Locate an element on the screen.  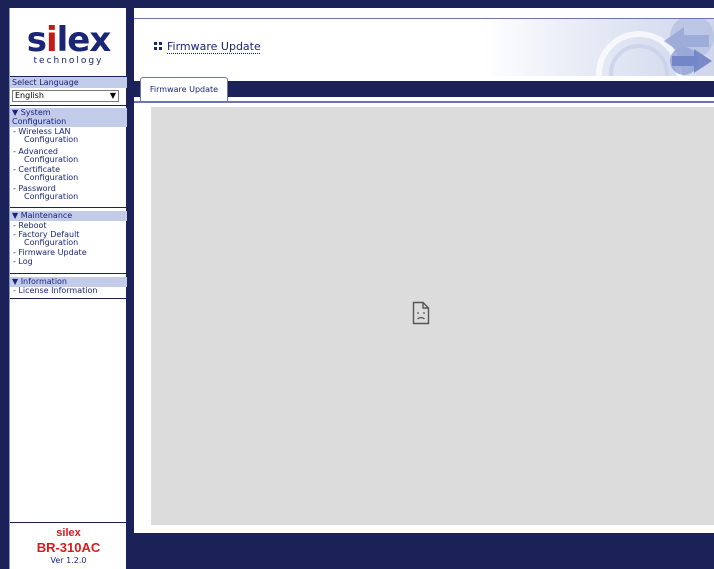
menu-head-line: ▼ System is located at coordinates (31, 112).